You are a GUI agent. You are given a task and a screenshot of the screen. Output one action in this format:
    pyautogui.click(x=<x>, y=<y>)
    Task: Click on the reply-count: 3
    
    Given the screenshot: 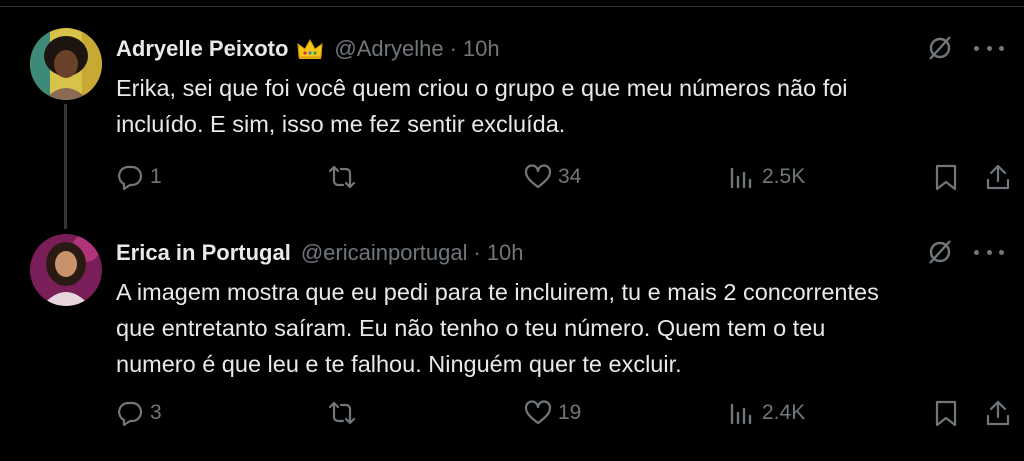 What is the action you would take?
    pyautogui.click(x=156, y=412)
    